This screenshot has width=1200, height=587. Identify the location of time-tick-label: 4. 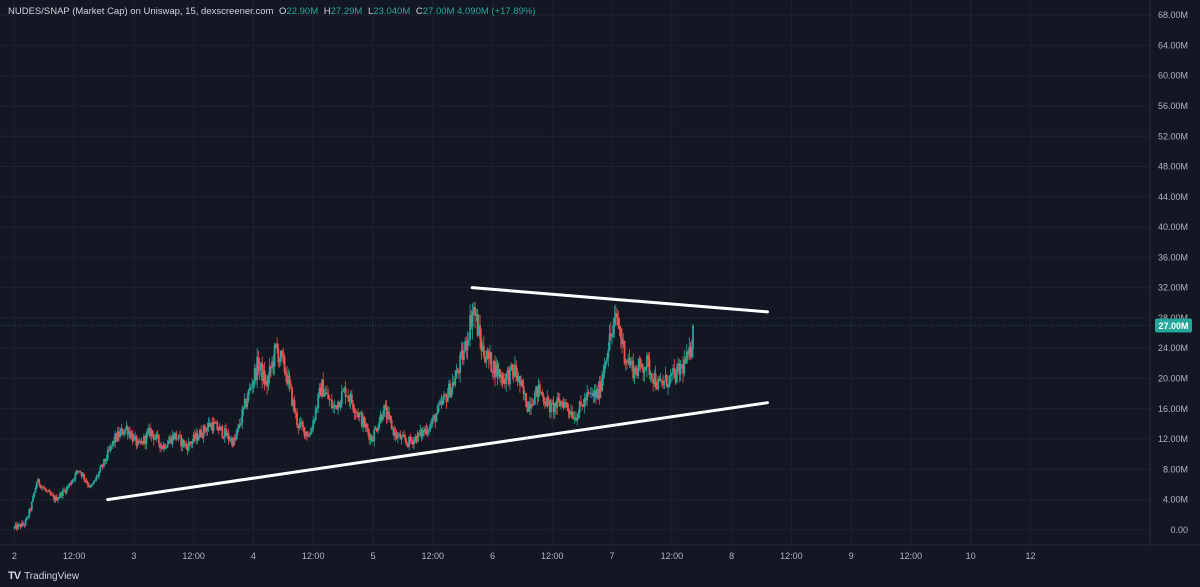
(253, 556).